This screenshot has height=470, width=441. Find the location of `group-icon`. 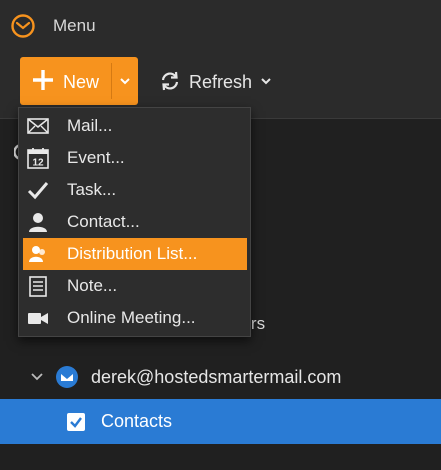

group-icon is located at coordinates (37, 254).